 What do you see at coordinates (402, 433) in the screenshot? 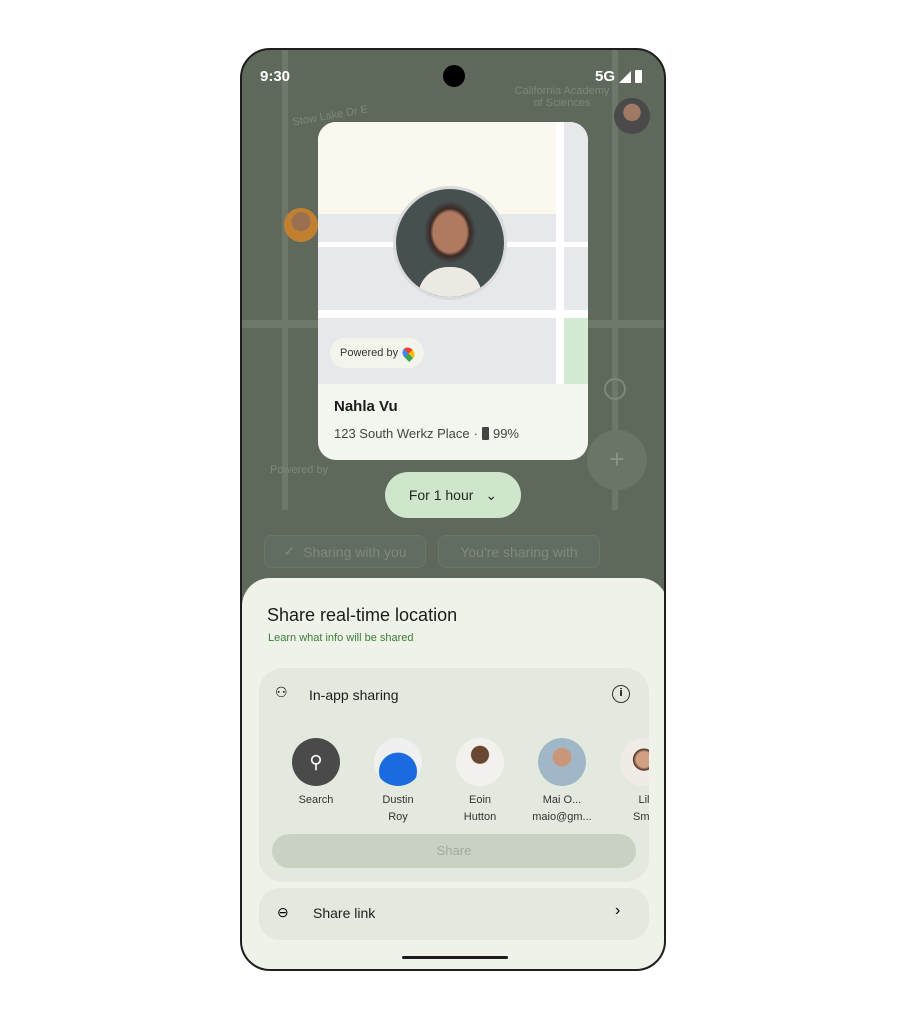
I see `contact-address: 123 South Werkz Place` at bounding box center [402, 433].